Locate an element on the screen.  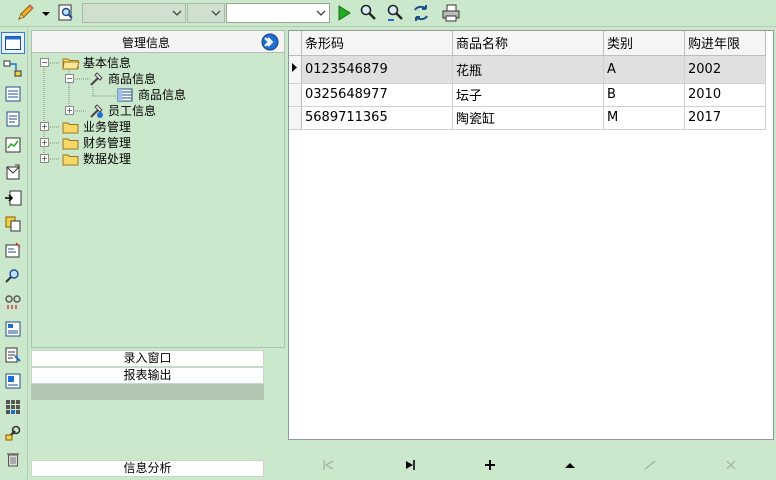
tree-expand-business: + is located at coordinates (44, 126).